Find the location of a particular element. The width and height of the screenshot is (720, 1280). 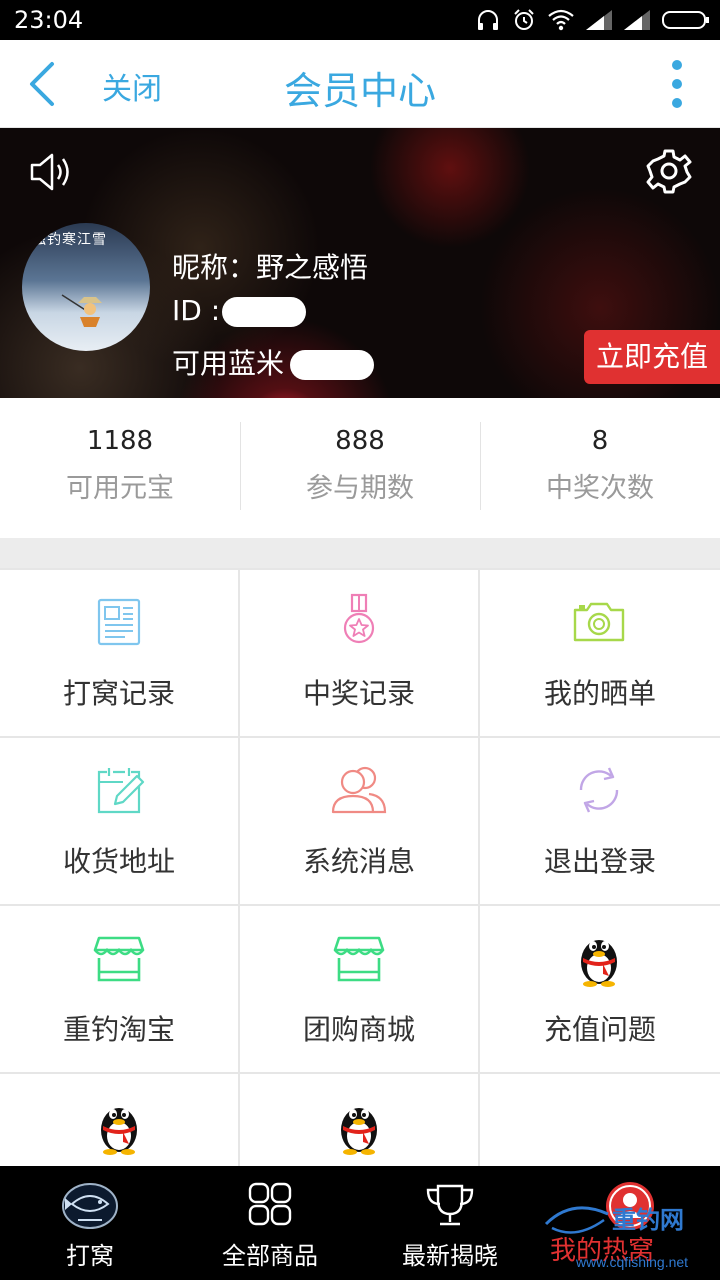

menu-item-label: 收货地址 is located at coordinates (118, 861).